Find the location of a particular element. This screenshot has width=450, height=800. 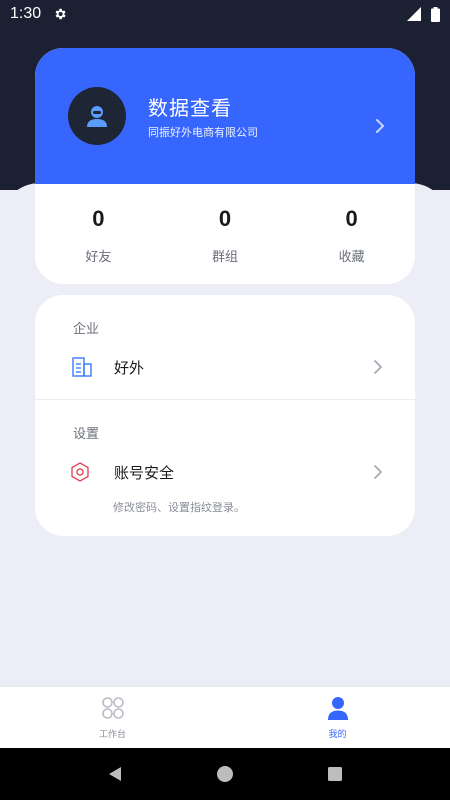

settings-gear-icon is located at coordinates (60, 14).